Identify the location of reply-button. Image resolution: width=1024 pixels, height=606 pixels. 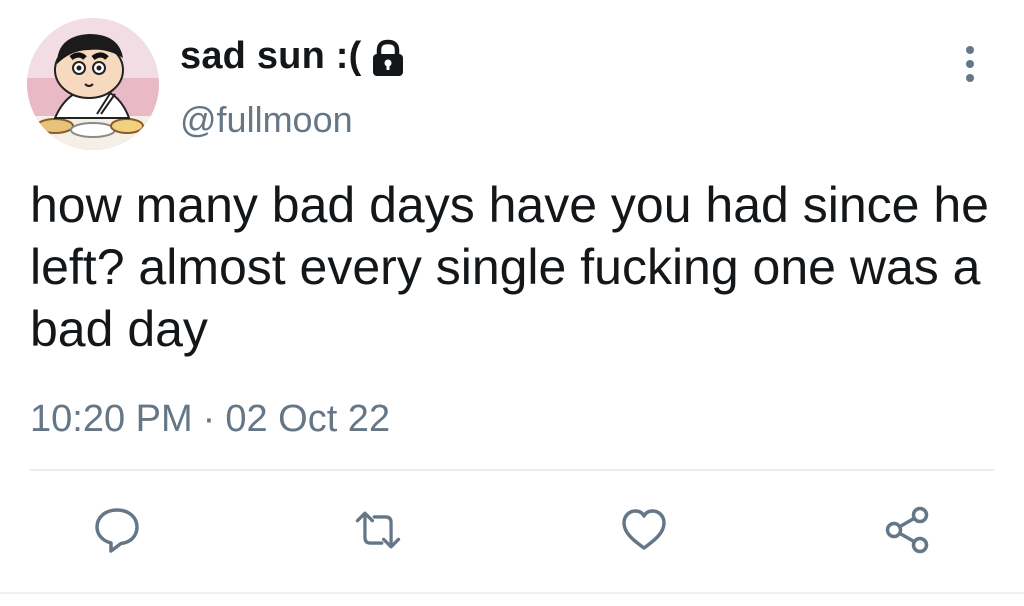
(117, 530).